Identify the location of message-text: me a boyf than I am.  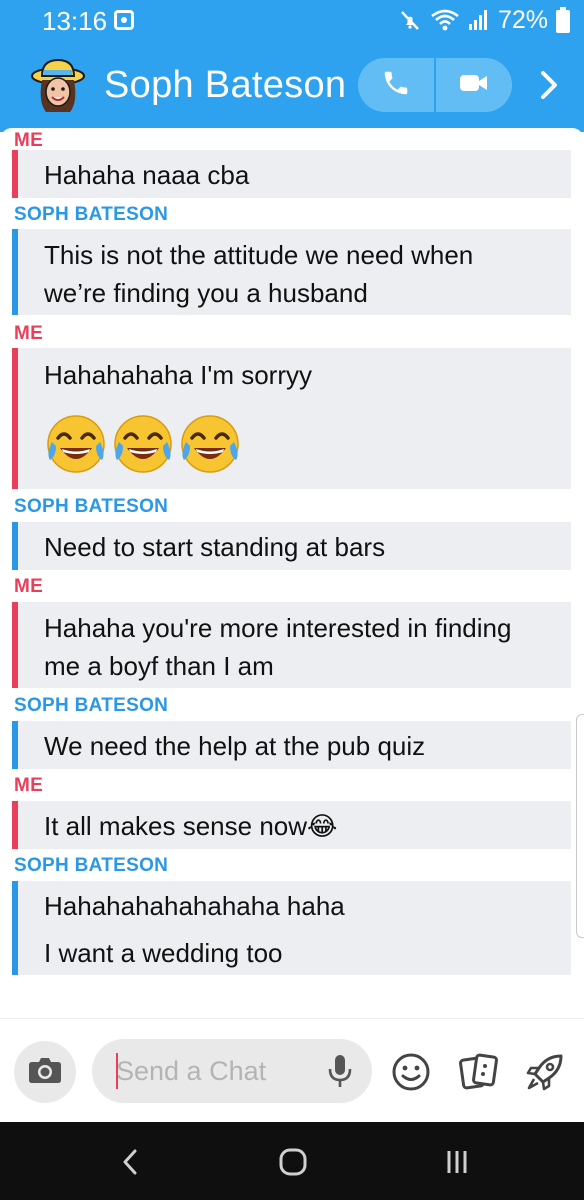
(159, 666).